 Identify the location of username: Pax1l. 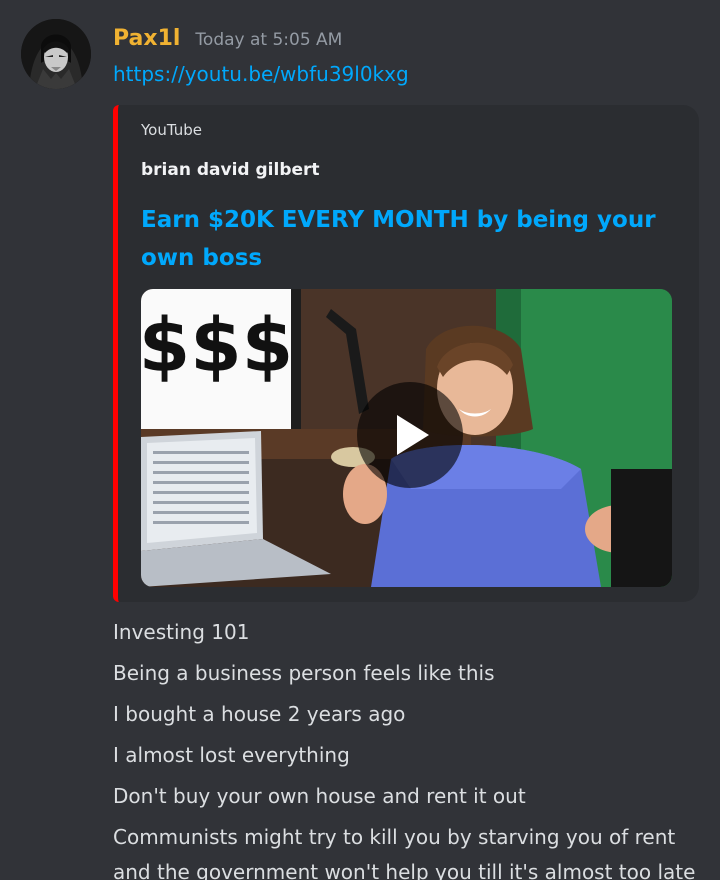
(146, 38).